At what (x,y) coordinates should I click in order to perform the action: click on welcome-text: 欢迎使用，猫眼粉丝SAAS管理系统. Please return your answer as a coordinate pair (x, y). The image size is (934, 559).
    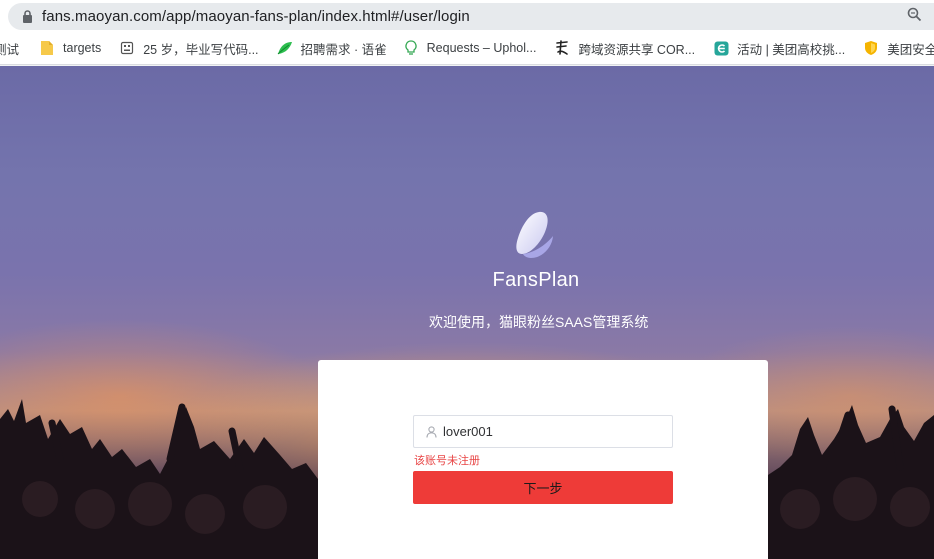
    Looking at the image, I should click on (539, 322).